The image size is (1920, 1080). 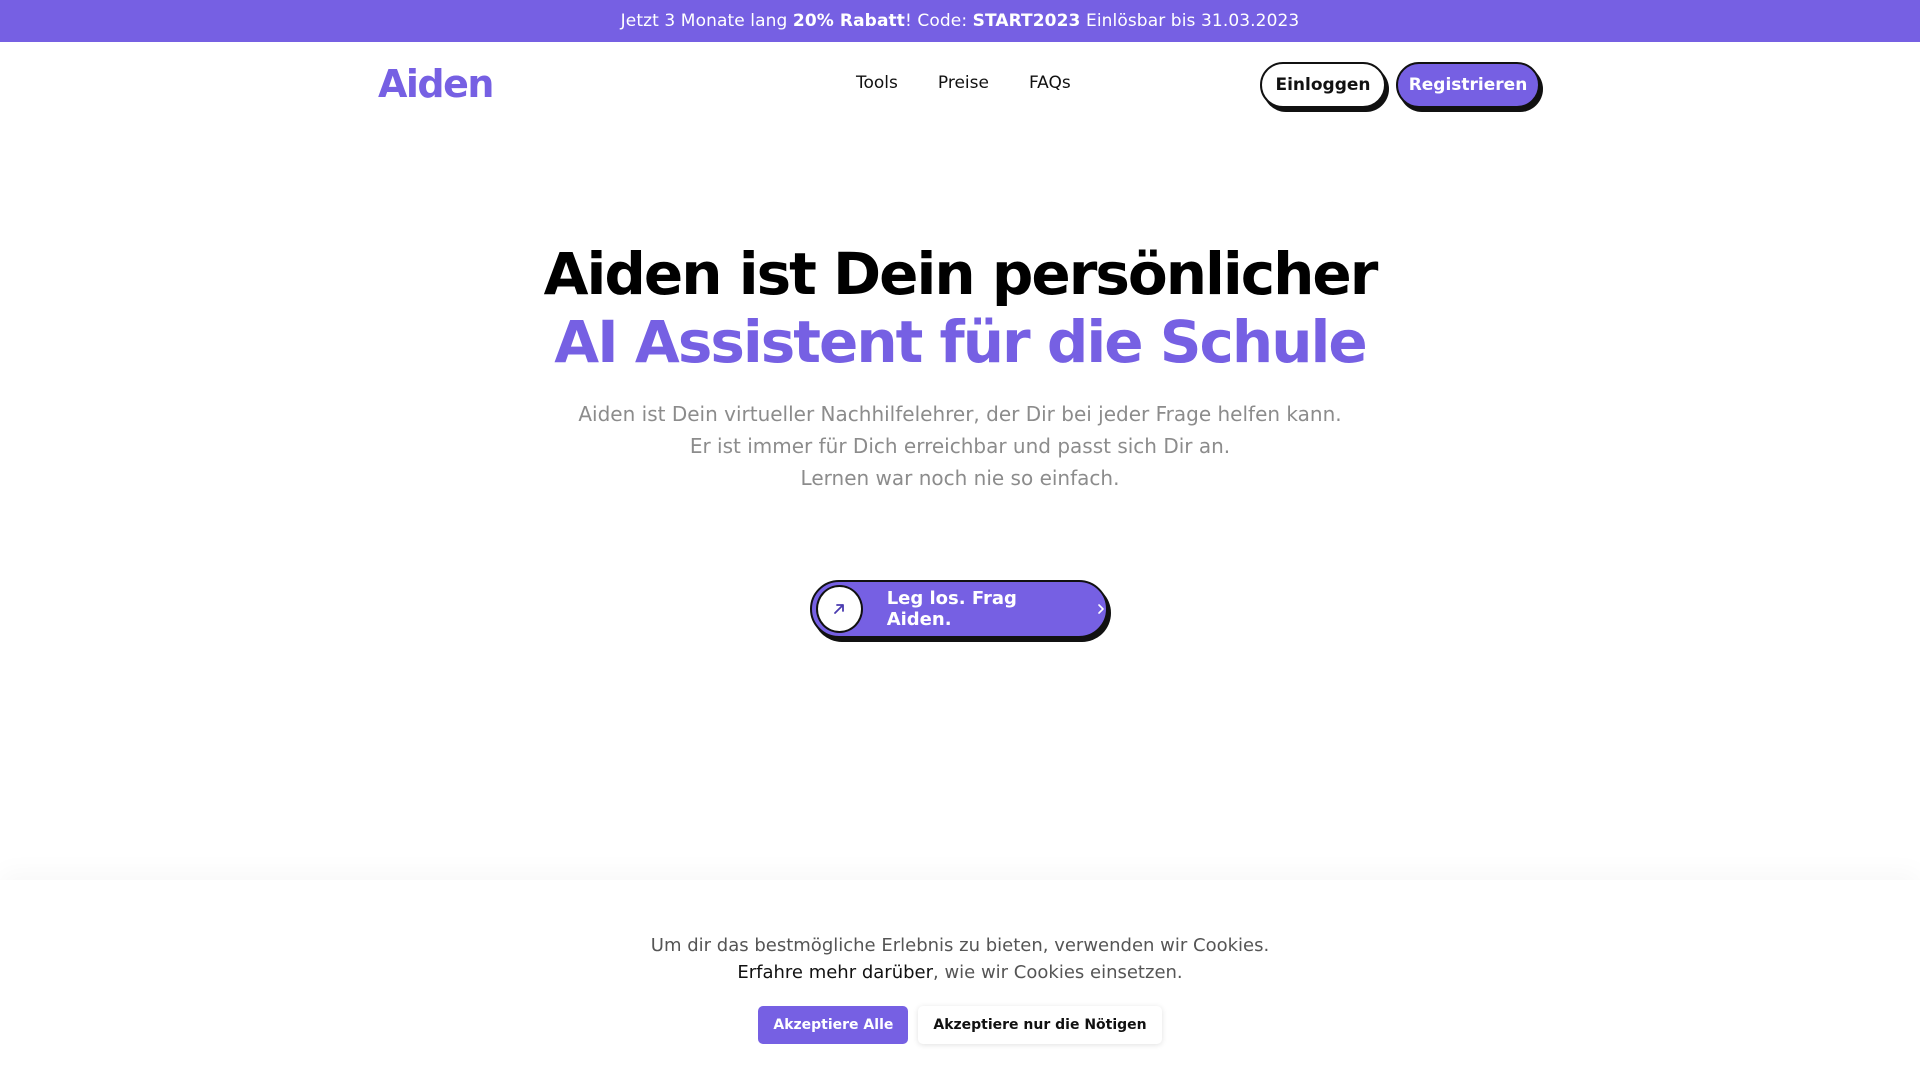 I want to click on hero-subtitle-line: Lernen war noch nie so einfach., so click(x=960, y=478).